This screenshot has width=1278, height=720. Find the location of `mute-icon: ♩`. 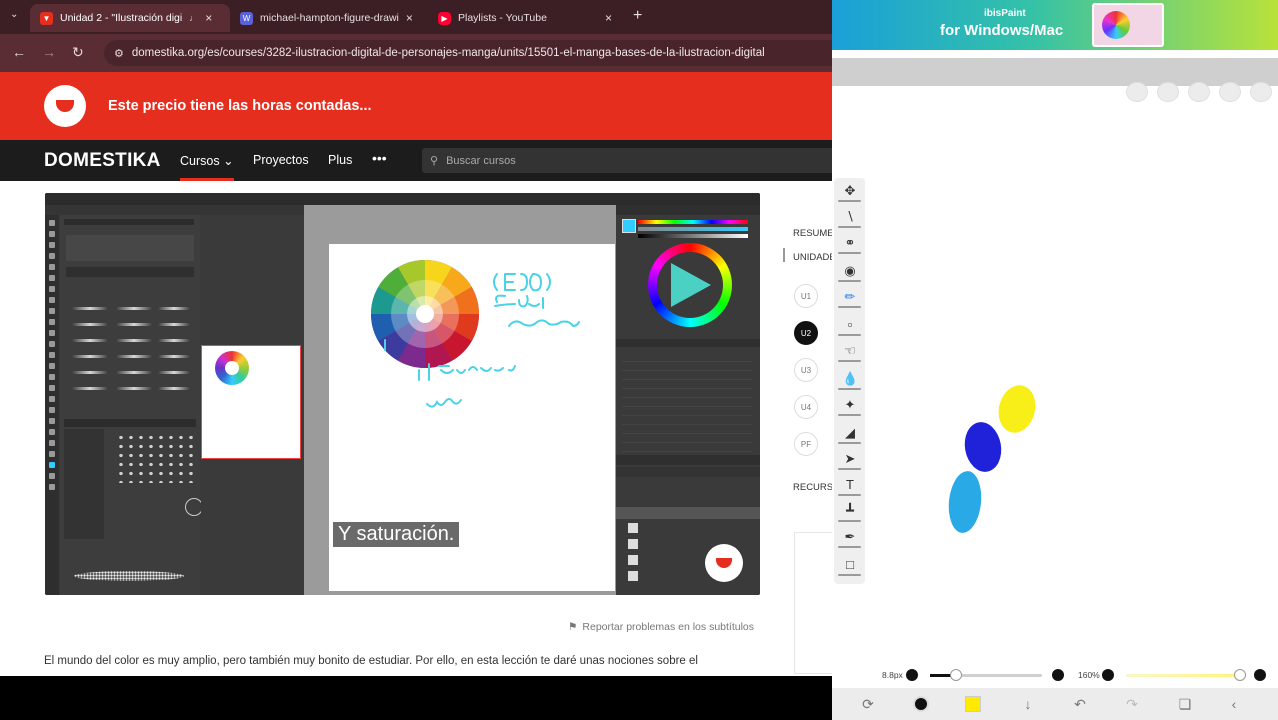

mute-icon: ♩ is located at coordinates (193, 18).